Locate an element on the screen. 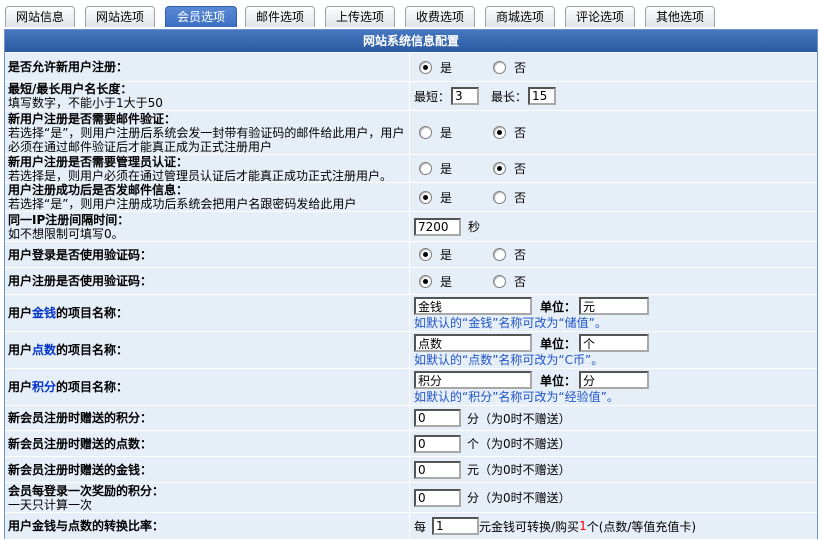 The height and width of the screenshot is (539, 822). setting-label: 新用户注册是否需要邮件验证： is located at coordinates (92, 118).